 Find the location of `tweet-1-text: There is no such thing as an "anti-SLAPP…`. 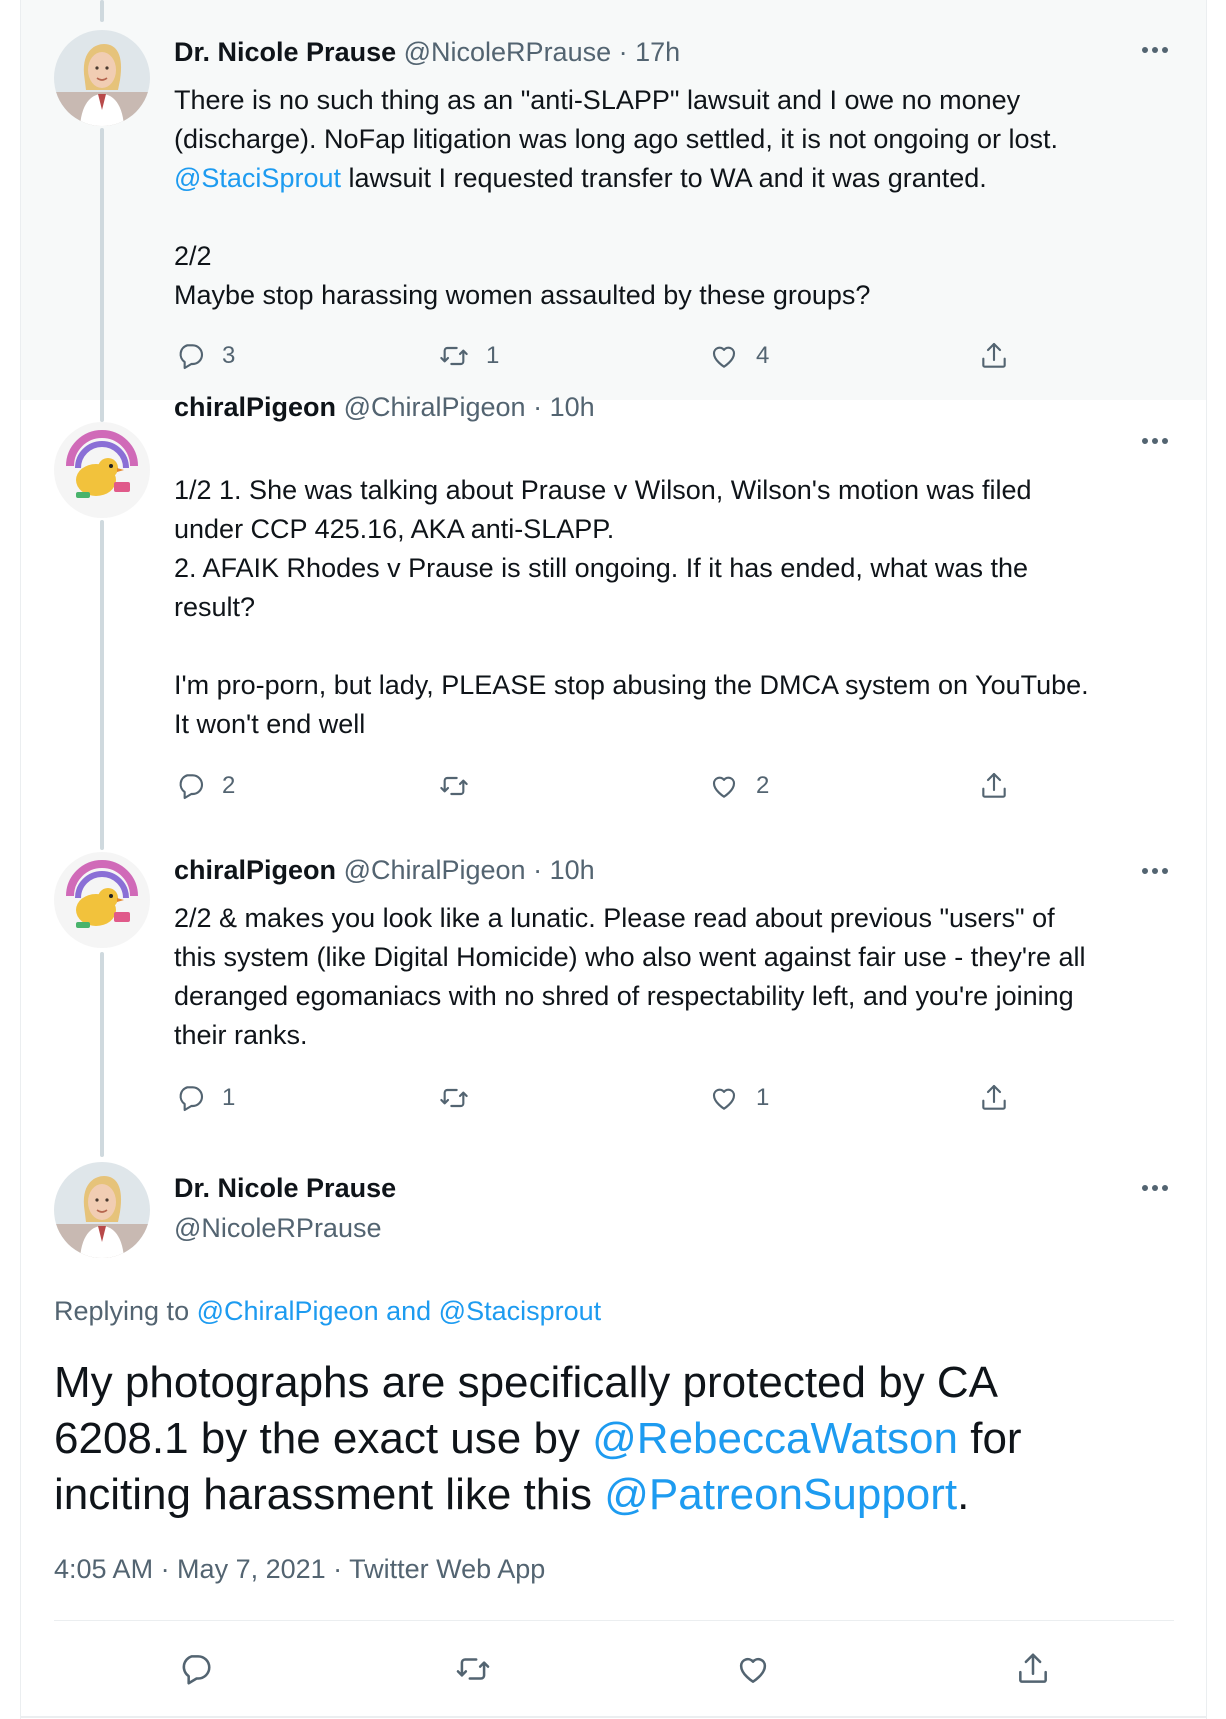

tweet-1-text: There is no such thing as an "anti-SLAPP… is located at coordinates (679, 198).